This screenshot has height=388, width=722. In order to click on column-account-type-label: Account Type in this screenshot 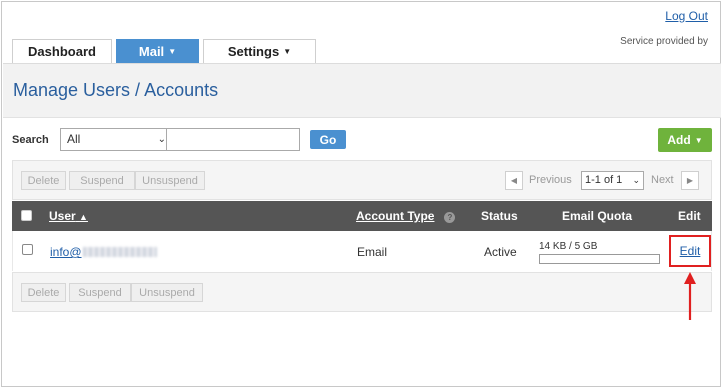, I will do `click(395, 216)`.